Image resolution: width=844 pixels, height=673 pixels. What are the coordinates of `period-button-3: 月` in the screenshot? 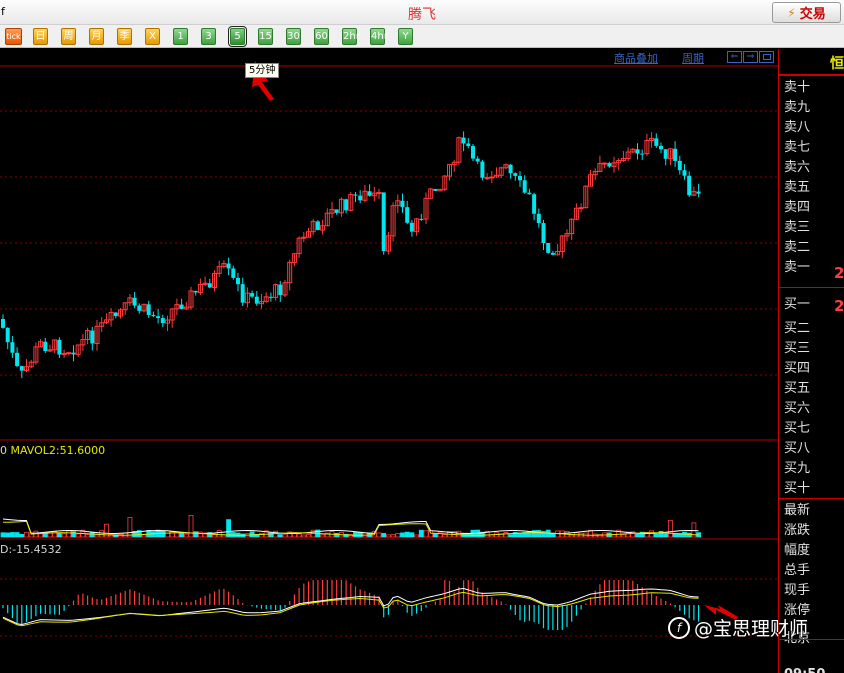 It's located at (96, 36).